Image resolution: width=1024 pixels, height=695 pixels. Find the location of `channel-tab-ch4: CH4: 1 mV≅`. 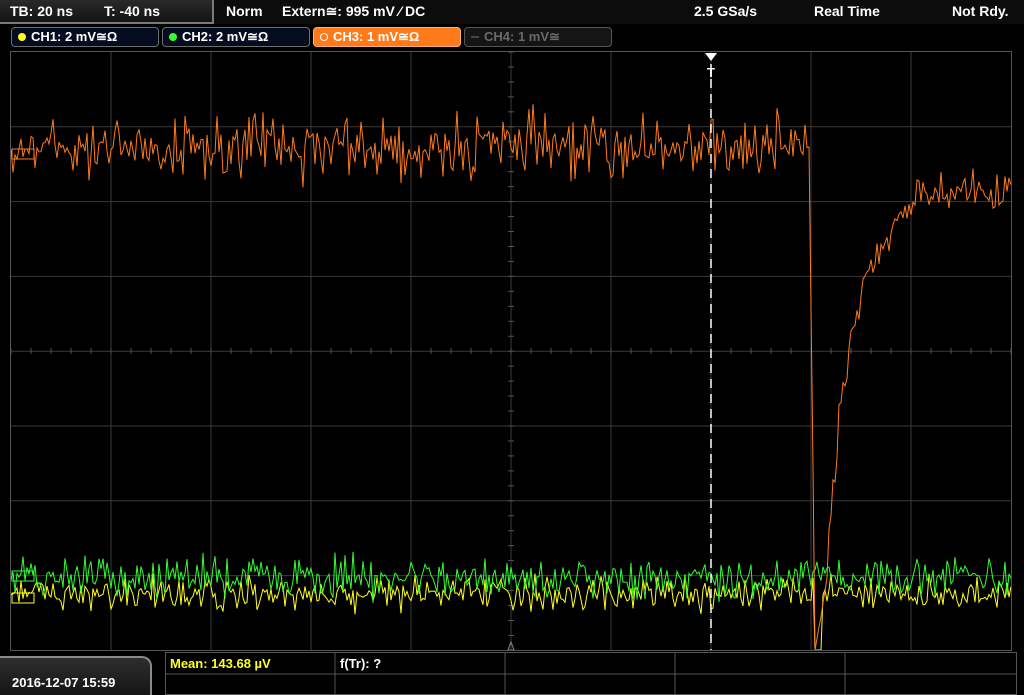

channel-tab-ch4: CH4: 1 mV≅ is located at coordinates (538, 37).